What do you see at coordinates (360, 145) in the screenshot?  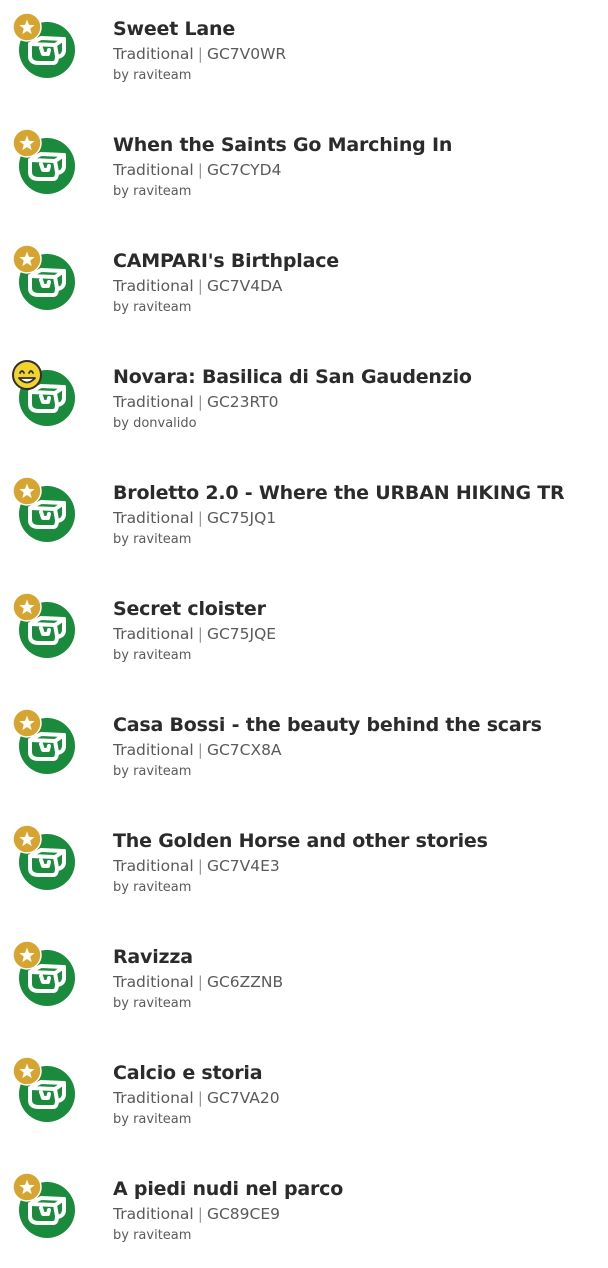 I see `cache-title: When the Saints Go Marching In` at bounding box center [360, 145].